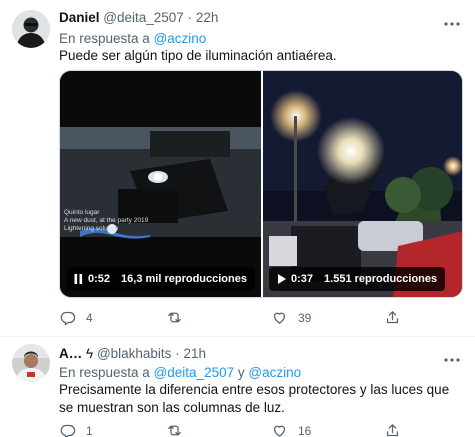 This screenshot has height=437, width=475. I want to click on tweet-divider, so click(237, 336).